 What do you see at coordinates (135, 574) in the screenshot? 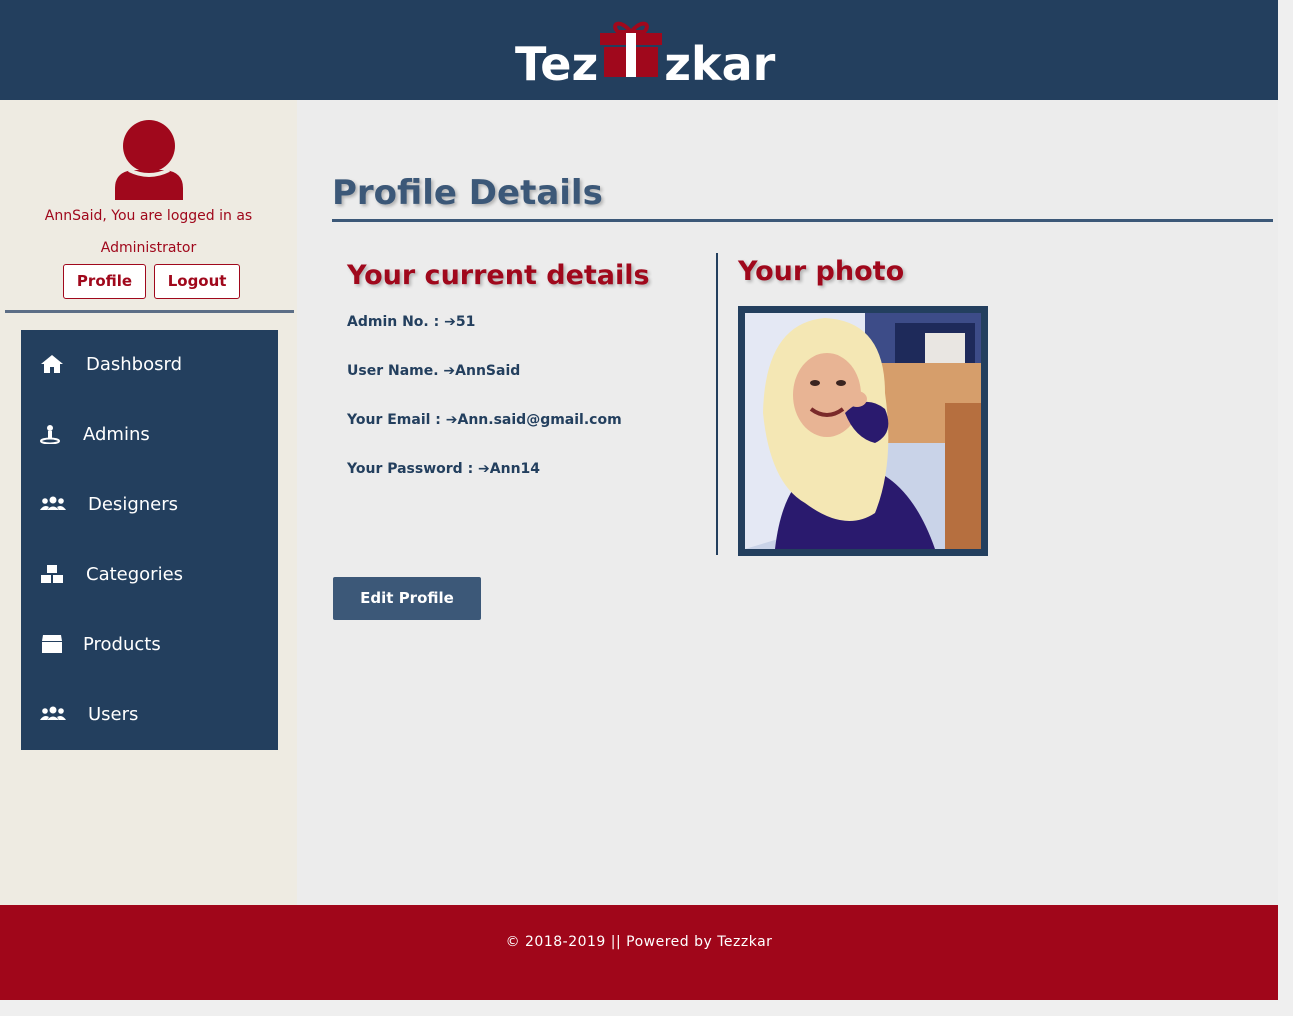
I see `sidebar-item-label: Categories` at bounding box center [135, 574].